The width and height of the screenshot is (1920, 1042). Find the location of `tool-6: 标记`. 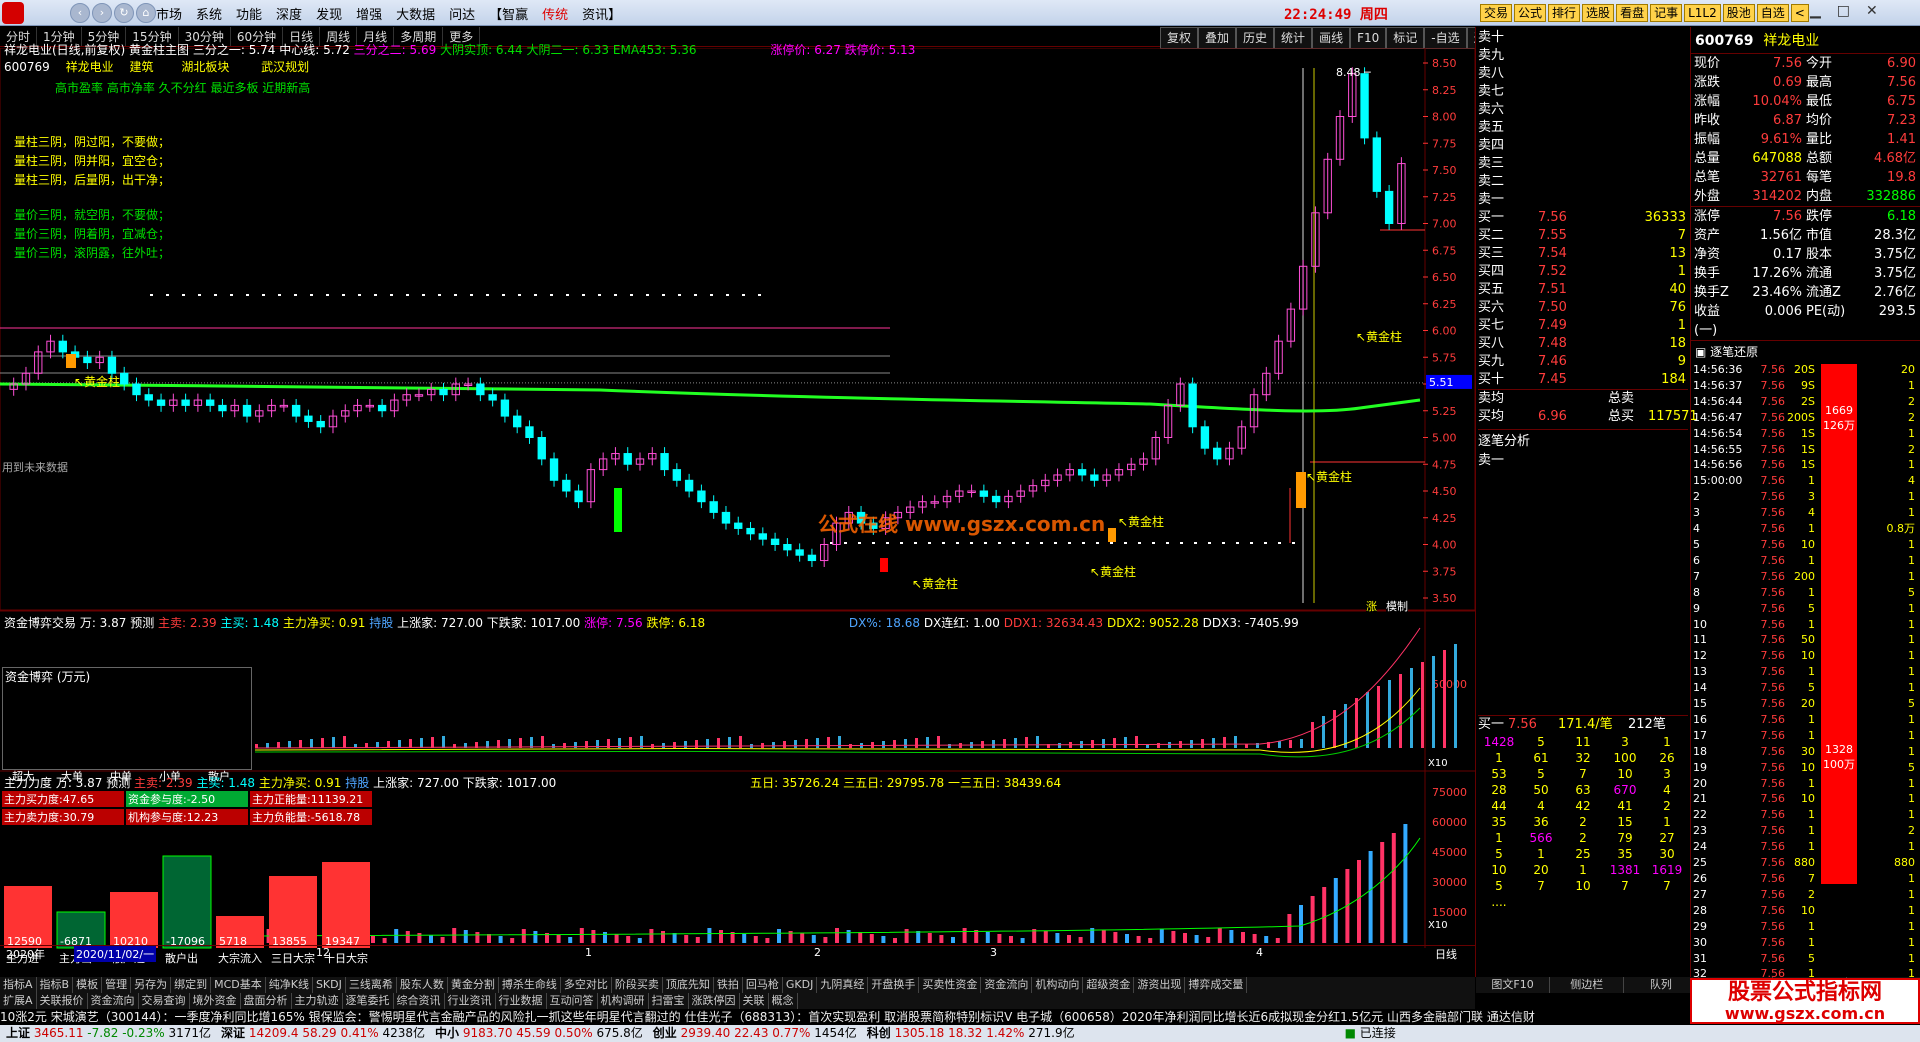

tool-6: 标记 is located at coordinates (1405, 38).